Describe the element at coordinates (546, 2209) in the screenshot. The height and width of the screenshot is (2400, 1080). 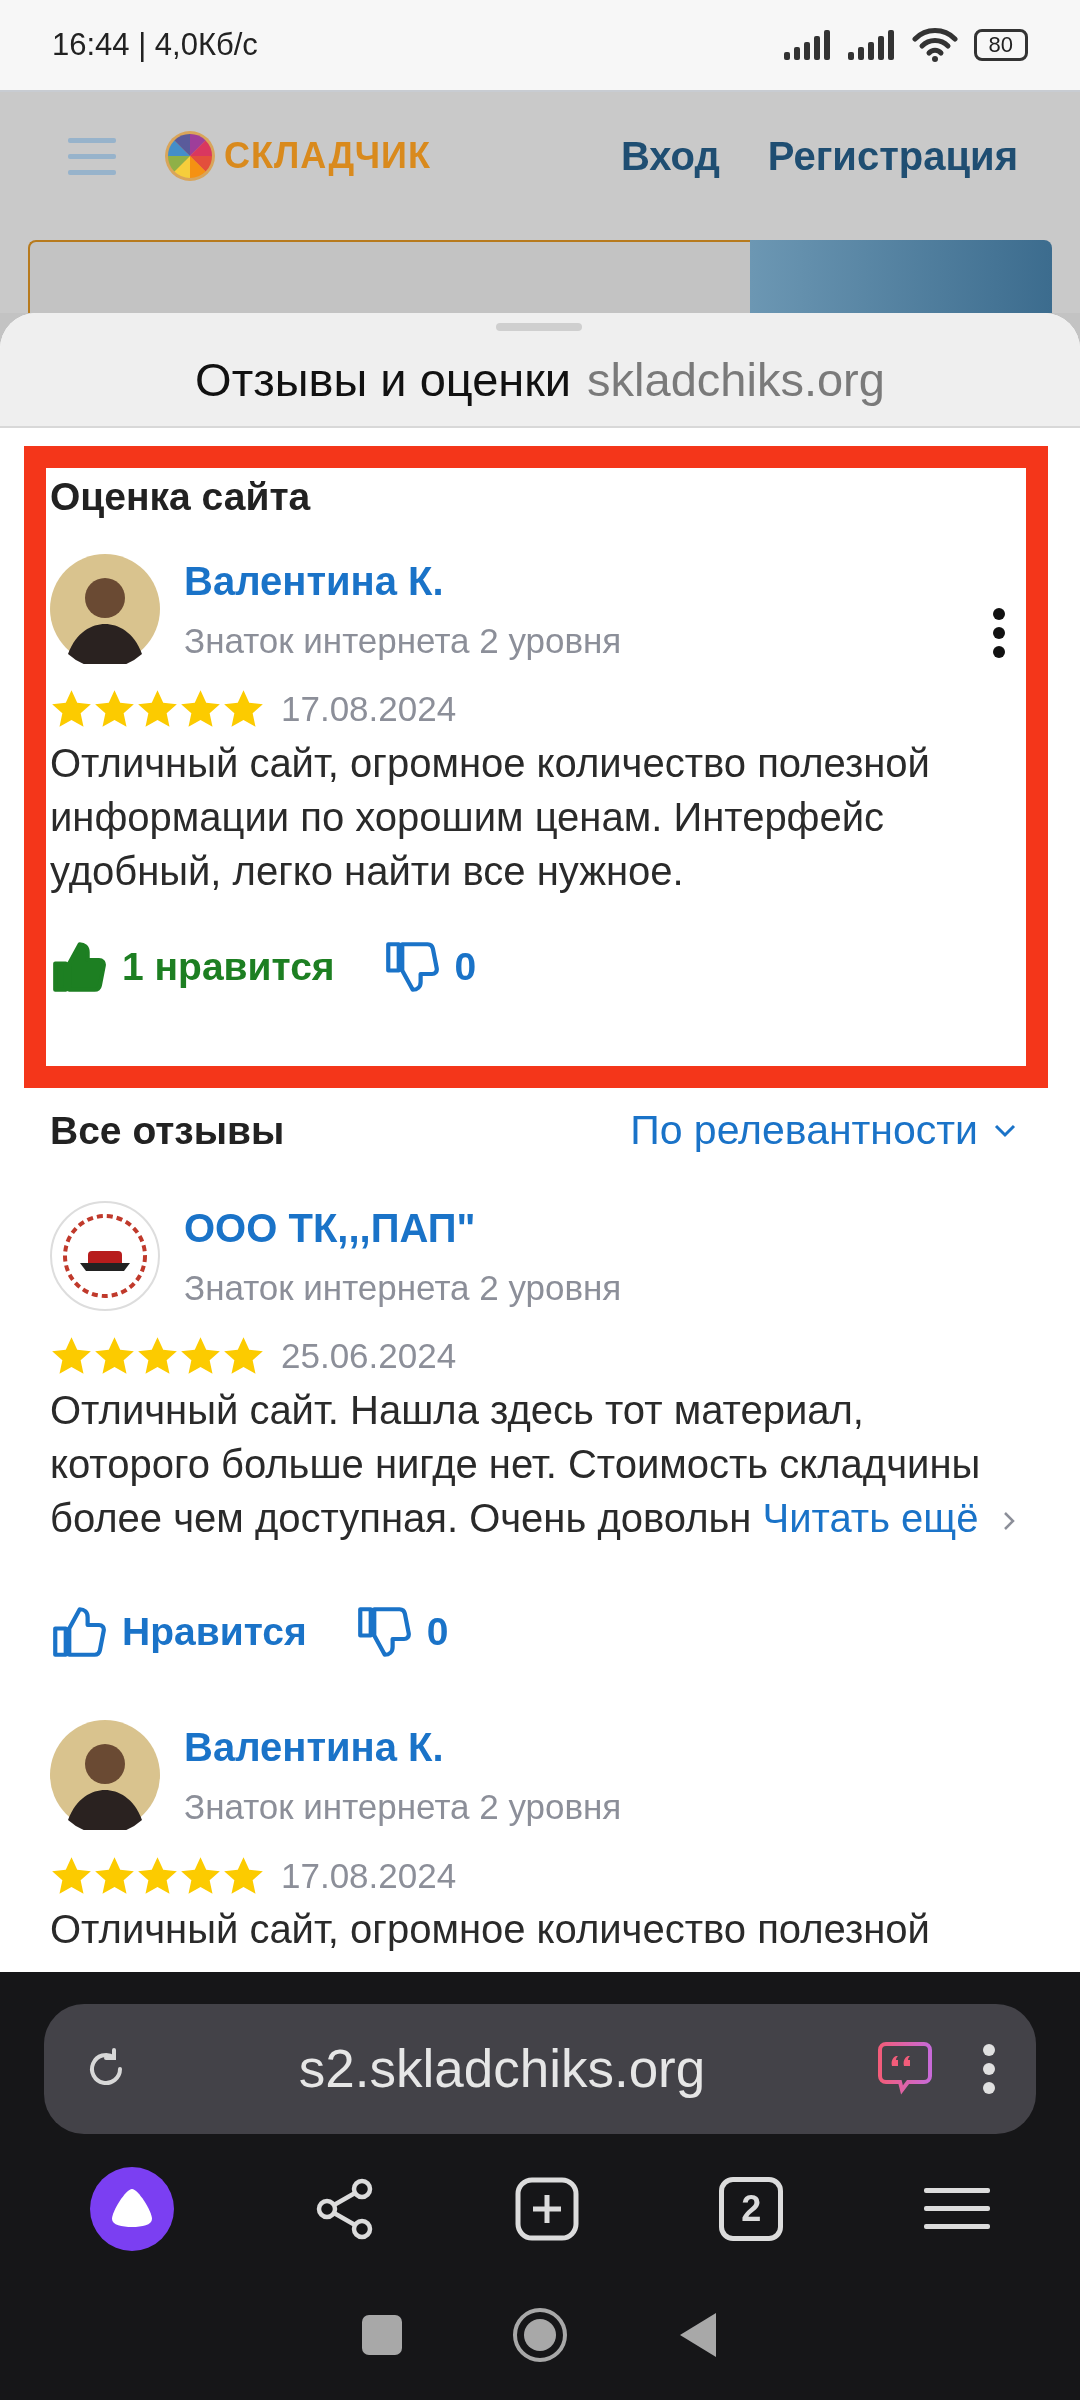
I see `new-tab-icon` at that location.